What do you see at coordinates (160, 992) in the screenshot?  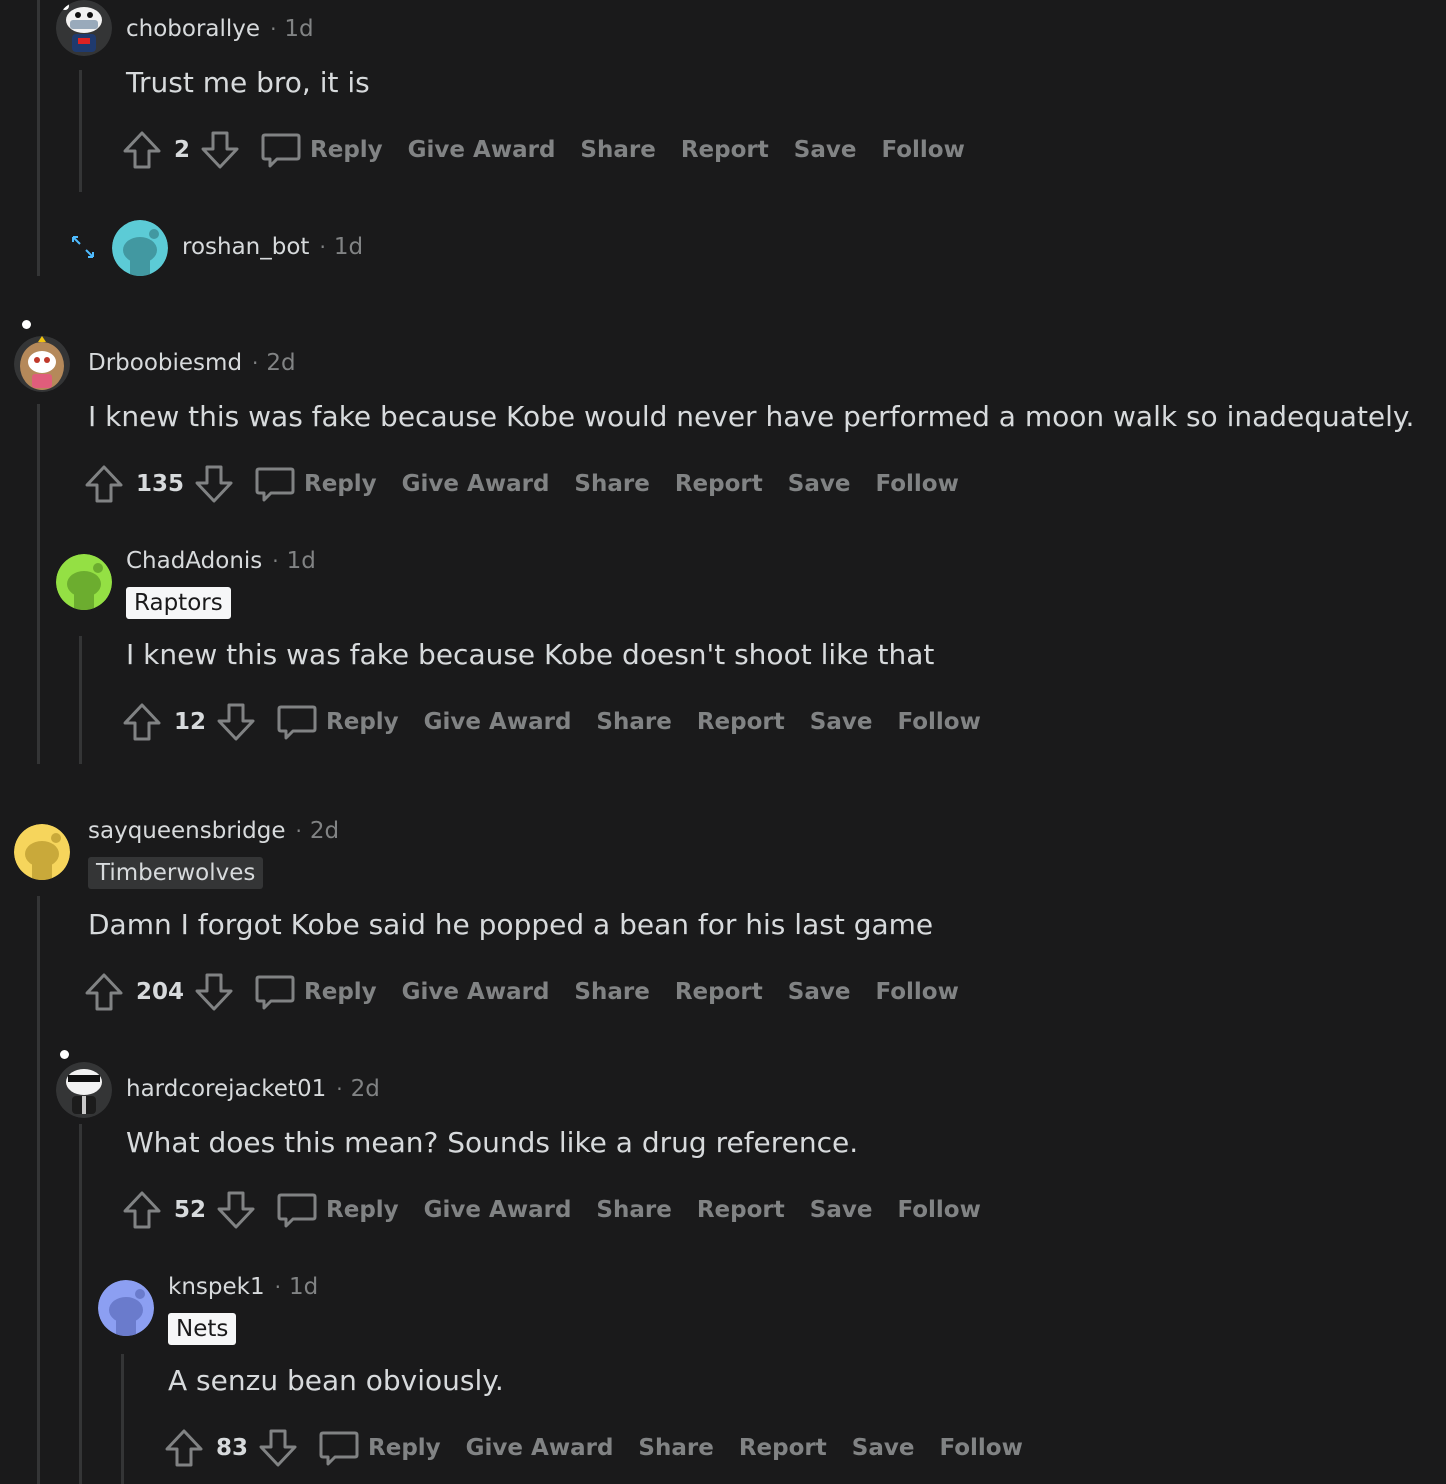 I see `vote-score: 204` at bounding box center [160, 992].